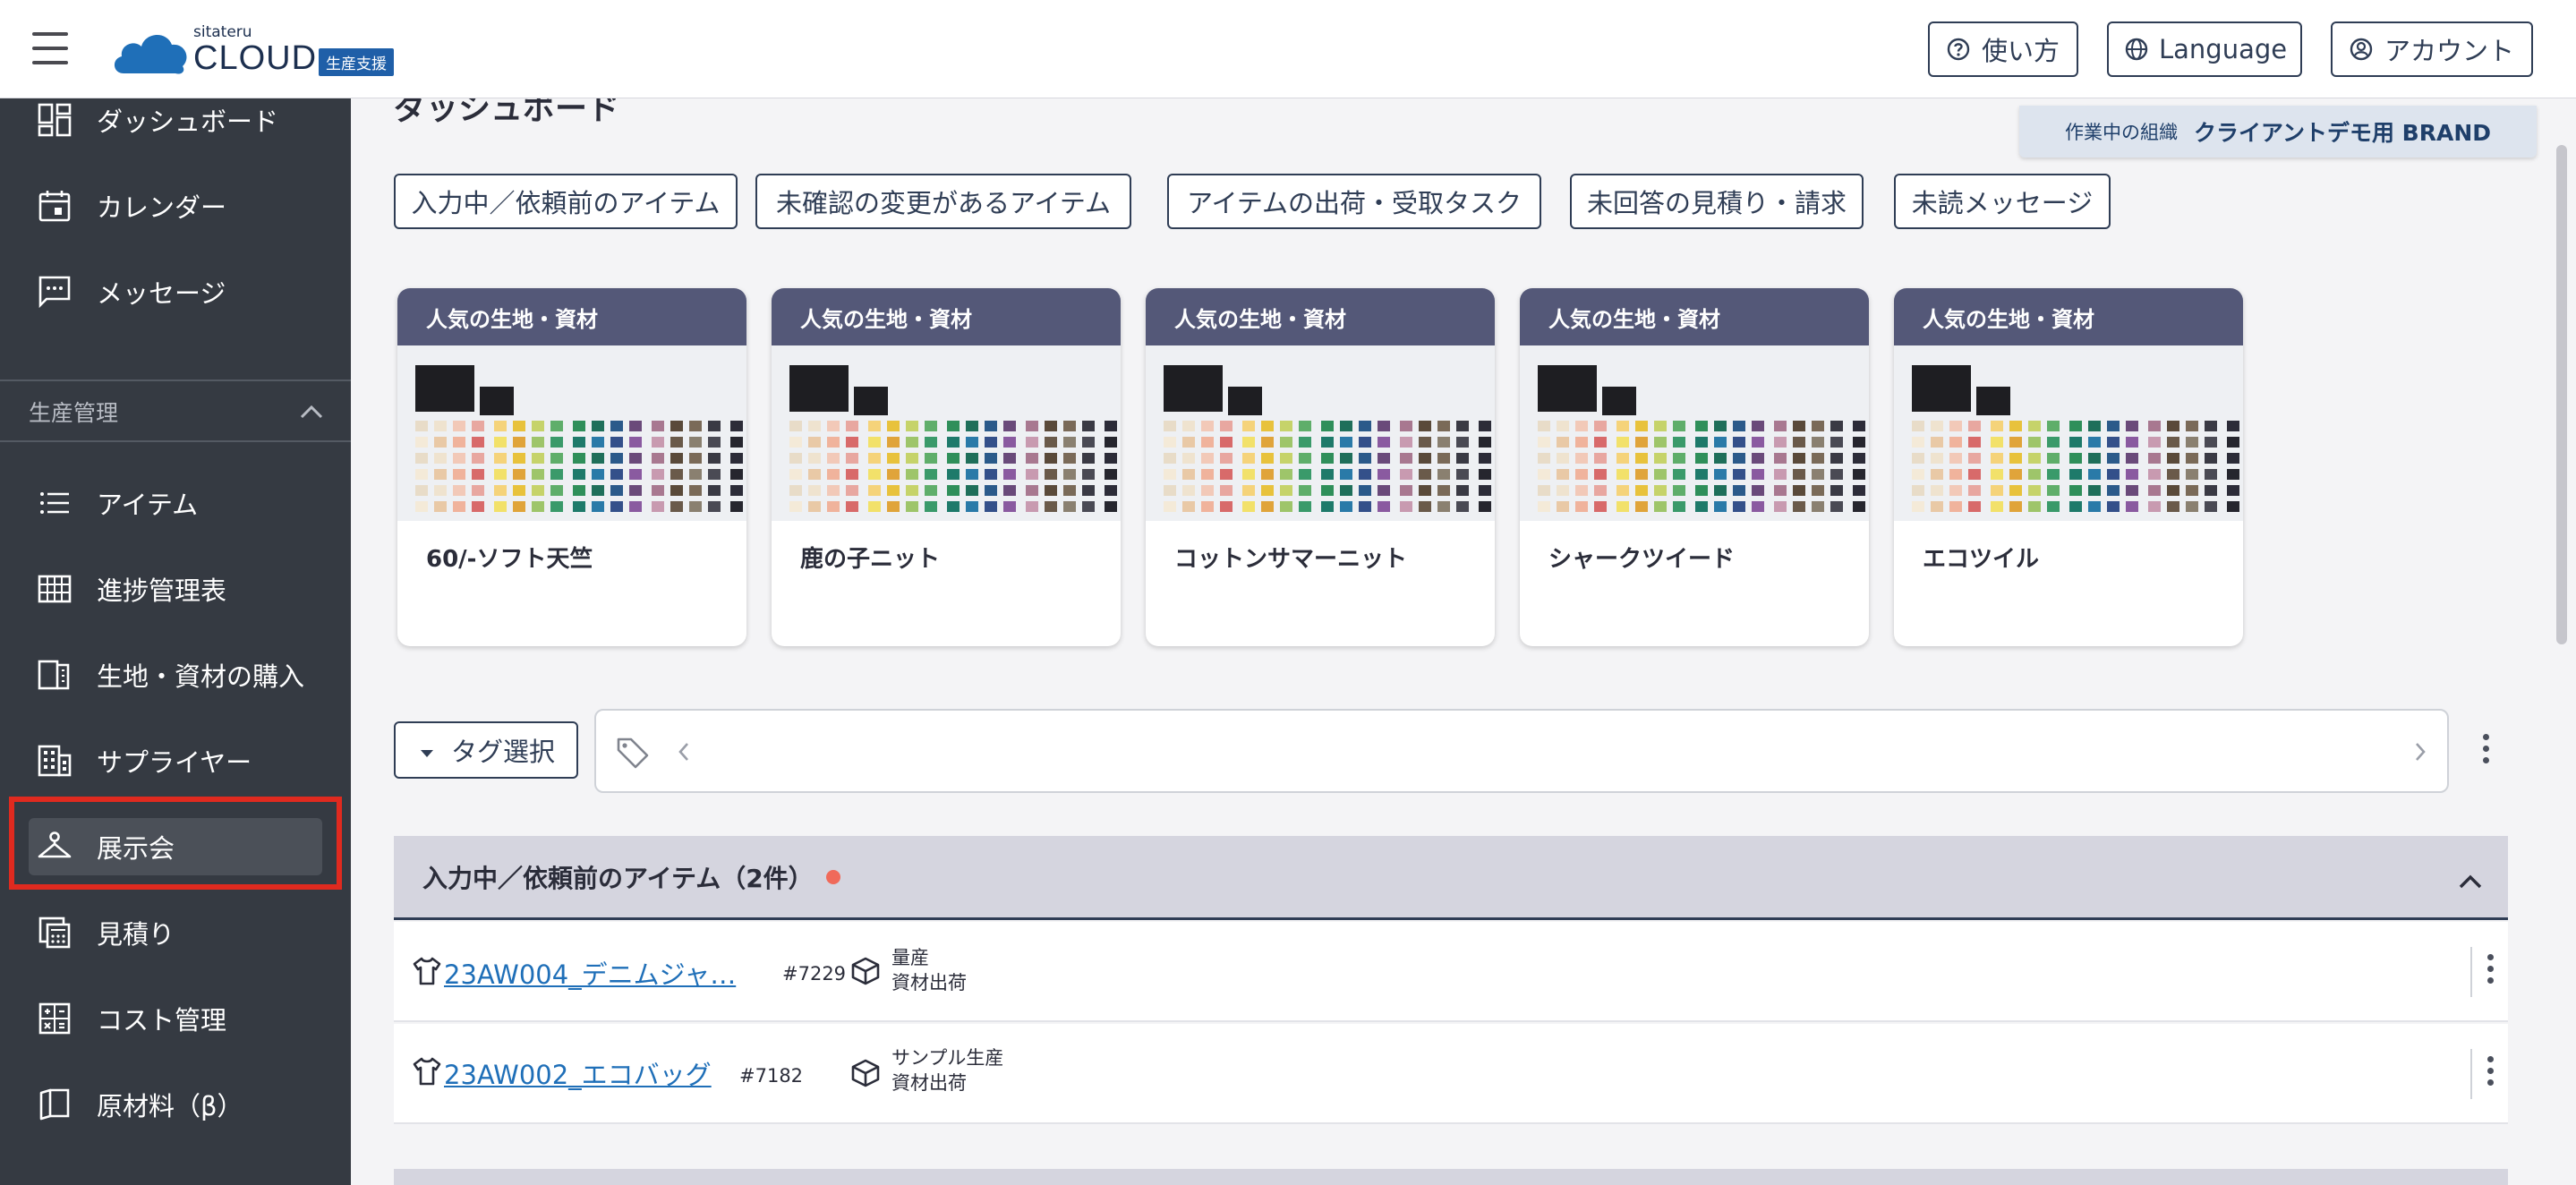  Describe the element at coordinates (578, 1073) in the screenshot. I see `item-link: 23AW002_エコバッグ` at that location.